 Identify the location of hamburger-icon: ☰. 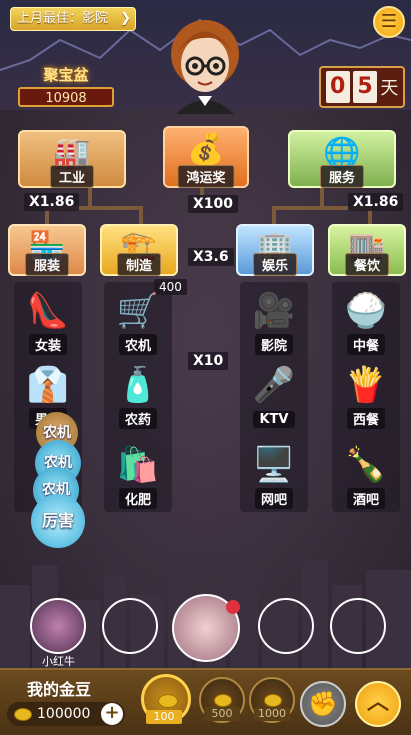
(389, 21).